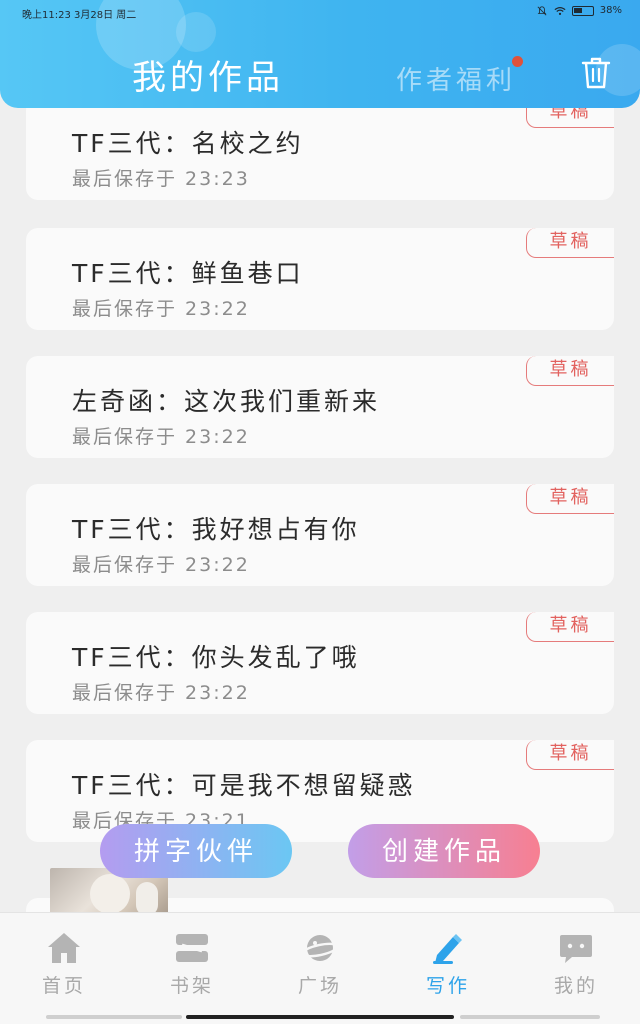 The height and width of the screenshot is (1024, 640). What do you see at coordinates (208, 78) in the screenshot?
I see `page-title: 我的作品` at bounding box center [208, 78].